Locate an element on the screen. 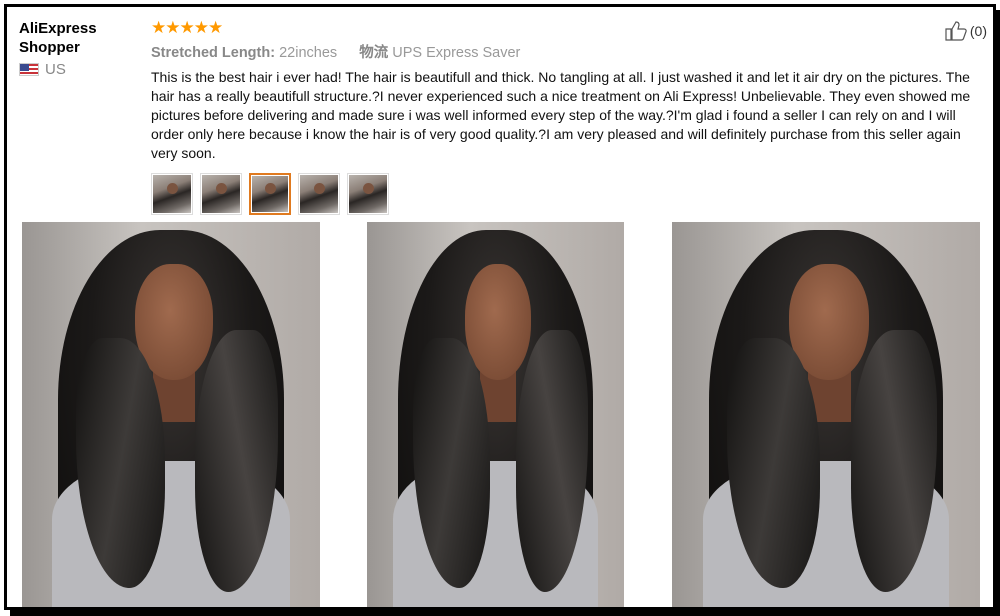 The width and height of the screenshot is (1000, 616). country-label: US is located at coordinates (55, 69).